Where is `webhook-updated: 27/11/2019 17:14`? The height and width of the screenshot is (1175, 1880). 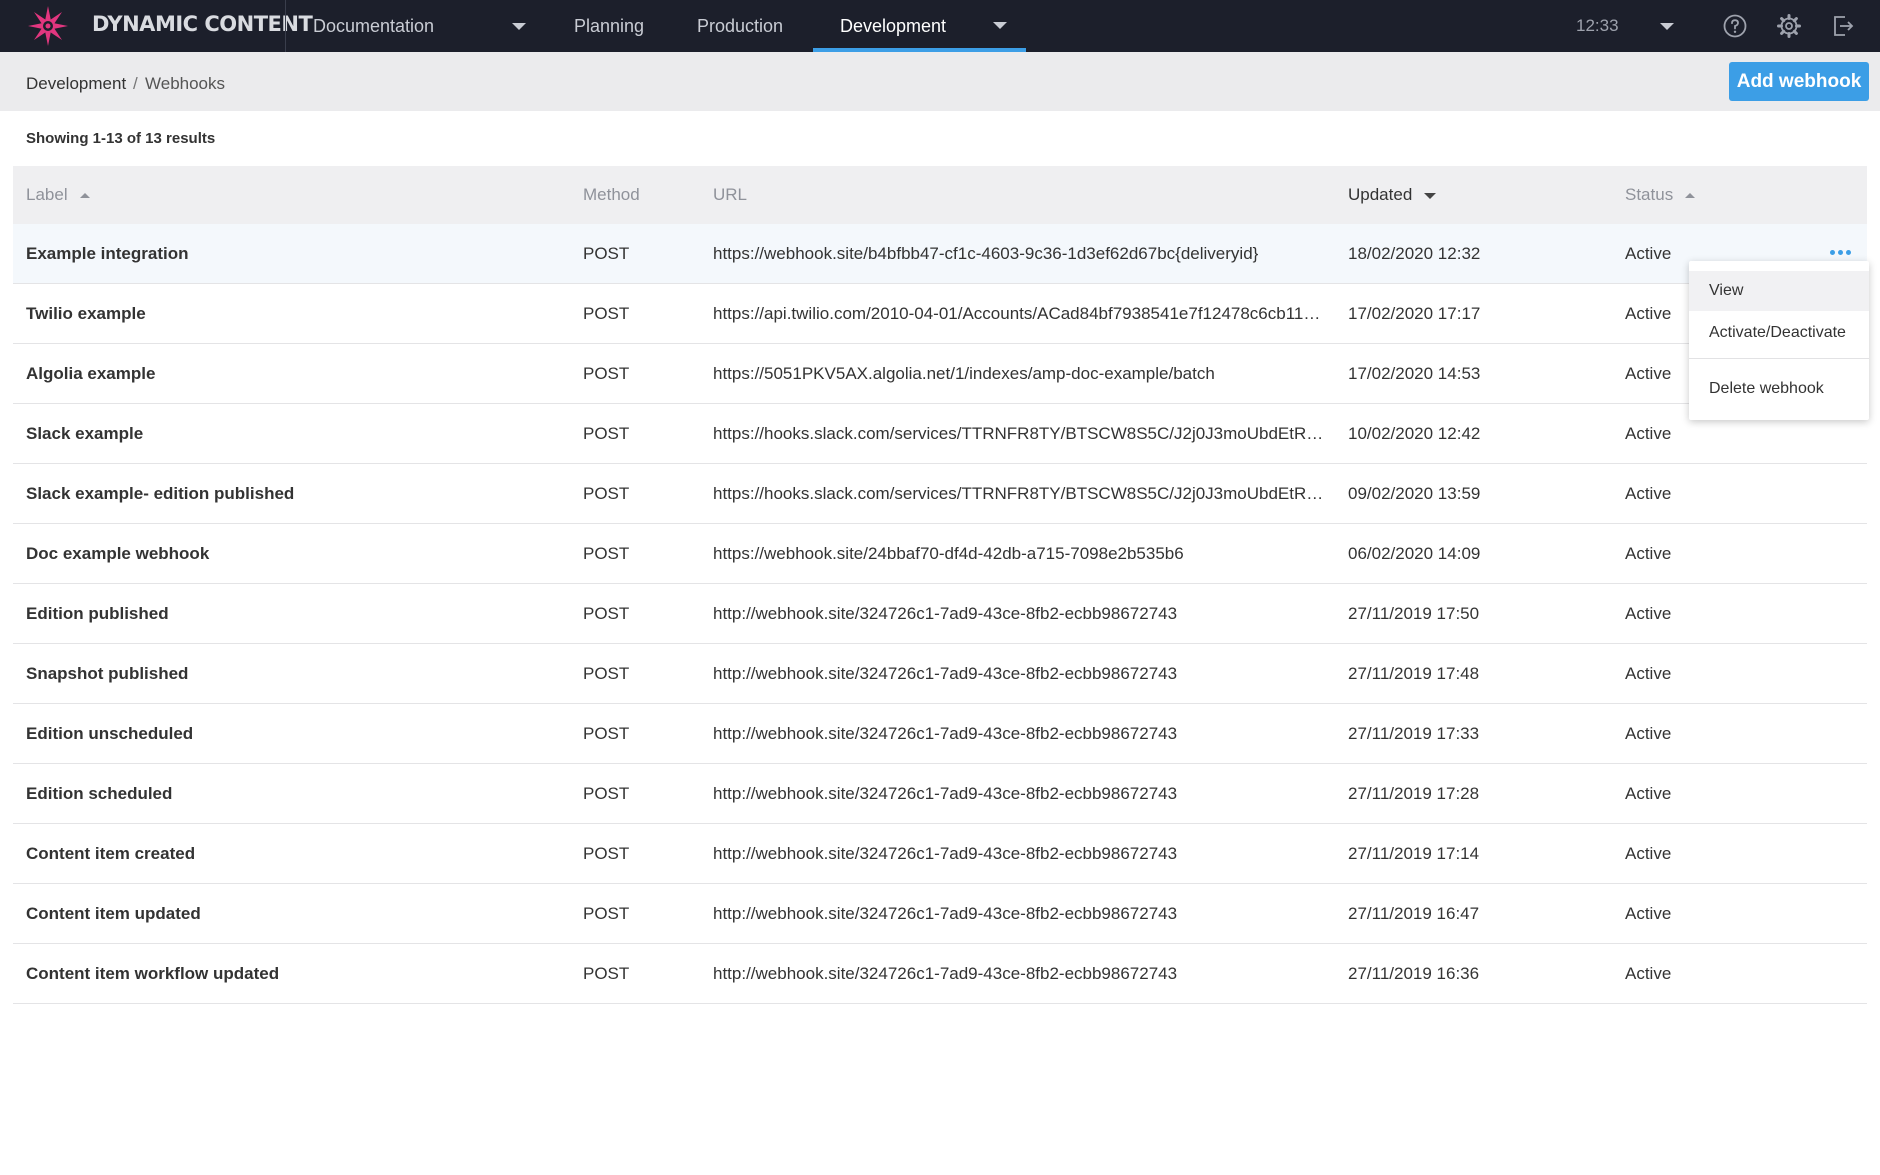 webhook-updated: 27/11/2019 17:14 is located at coordinates (1414, 853).